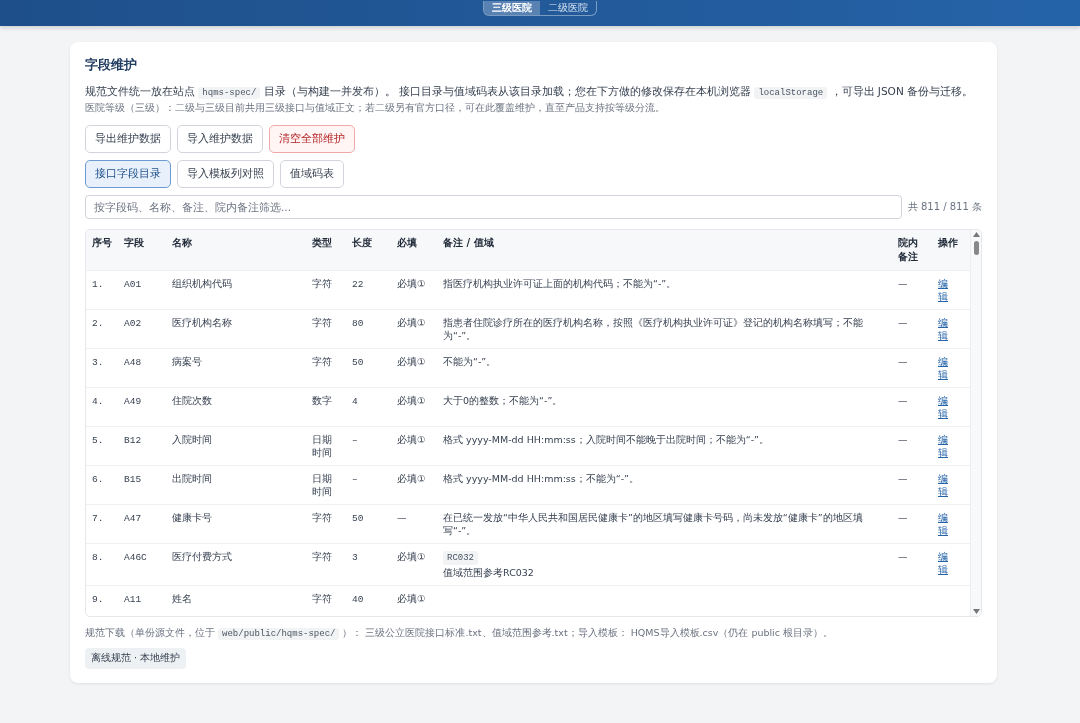 The height and width of the screenshot is (723, 1080). Describe the element at coordinates (948, 242) in the screenshot. I see `column-header: 操作` at that location.